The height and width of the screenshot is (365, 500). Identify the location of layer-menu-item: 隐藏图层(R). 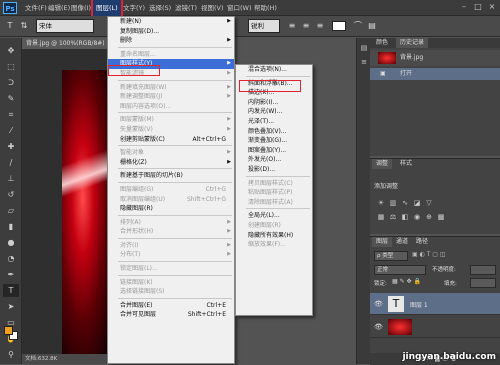
(171, 209).